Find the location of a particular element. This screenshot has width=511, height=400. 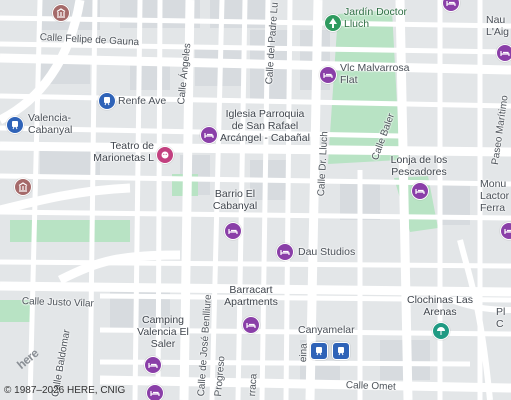

theater-icon is located at coordinates (165, 155).